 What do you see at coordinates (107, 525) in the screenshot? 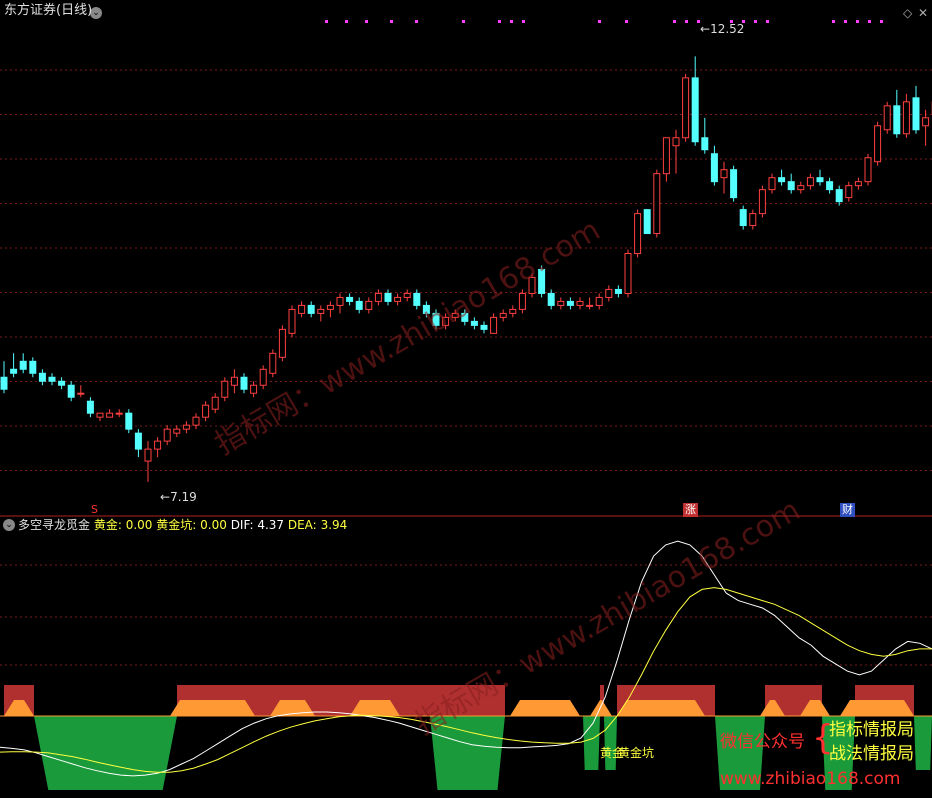
I see `gold-label: 黄金:` at bounding box center [107, 525].